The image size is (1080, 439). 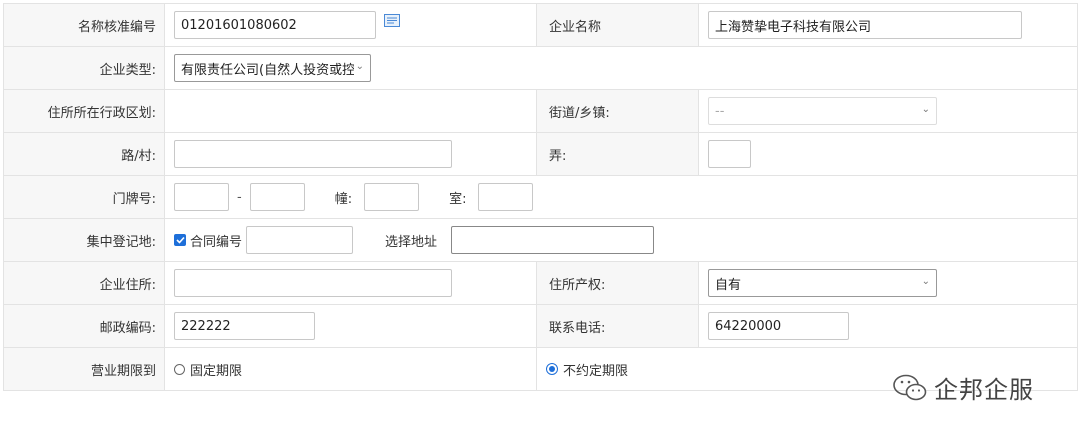 I want to click on room-label: 室:, so click(x=458, y=199).